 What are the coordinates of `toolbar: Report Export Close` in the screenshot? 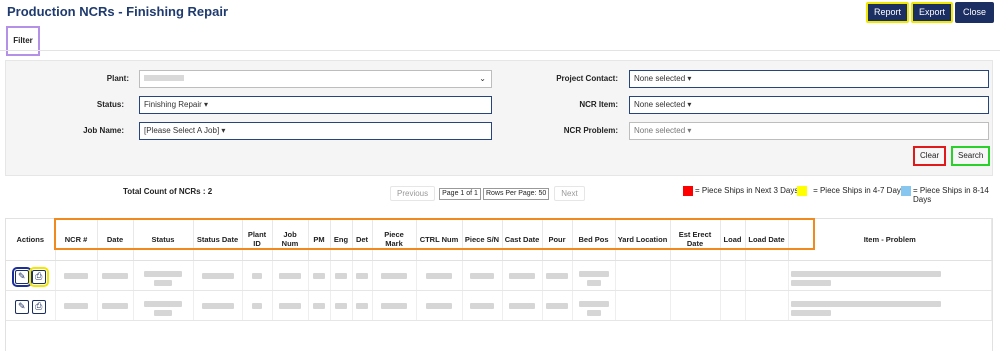 It's located at (929, 12).